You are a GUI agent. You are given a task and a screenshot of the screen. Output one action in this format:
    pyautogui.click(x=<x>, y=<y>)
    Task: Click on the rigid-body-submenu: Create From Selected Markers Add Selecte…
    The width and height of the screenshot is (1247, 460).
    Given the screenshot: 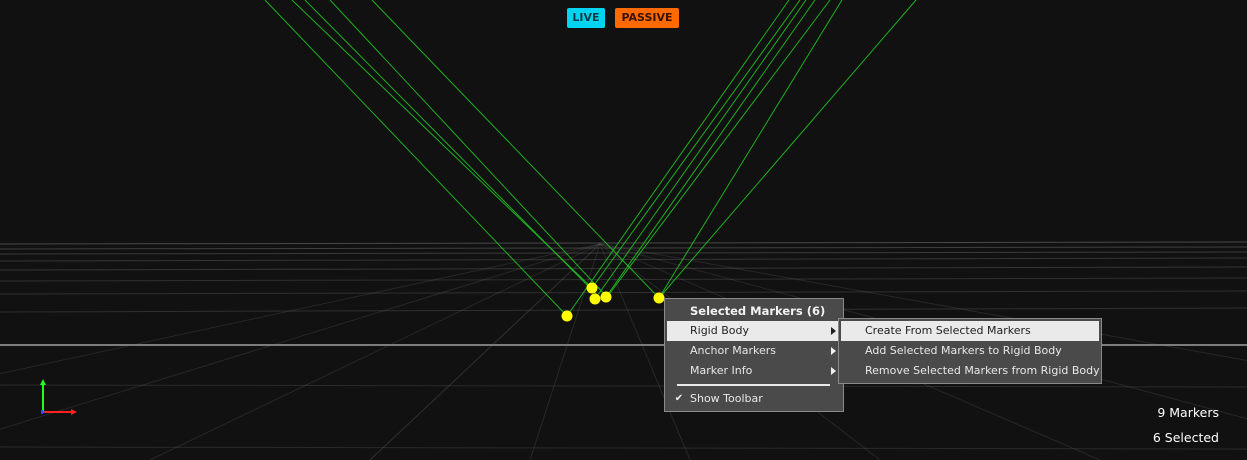 What is the action you would take?
    pyautogui.click(x=970, y=351)
    